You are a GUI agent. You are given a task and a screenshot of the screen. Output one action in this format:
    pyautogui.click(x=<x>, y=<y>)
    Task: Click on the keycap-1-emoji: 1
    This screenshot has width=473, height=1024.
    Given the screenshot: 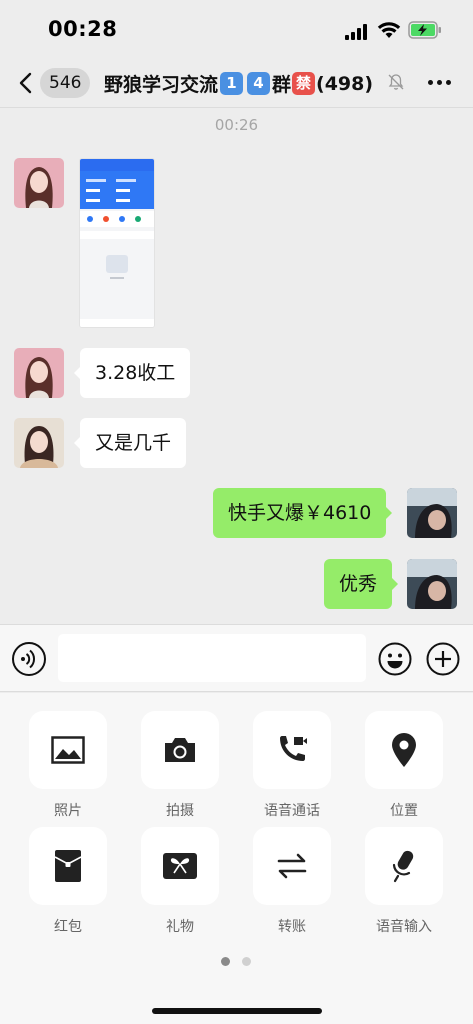 What is the action you would take?
    pyautogui.click(x=232, y=83)
    